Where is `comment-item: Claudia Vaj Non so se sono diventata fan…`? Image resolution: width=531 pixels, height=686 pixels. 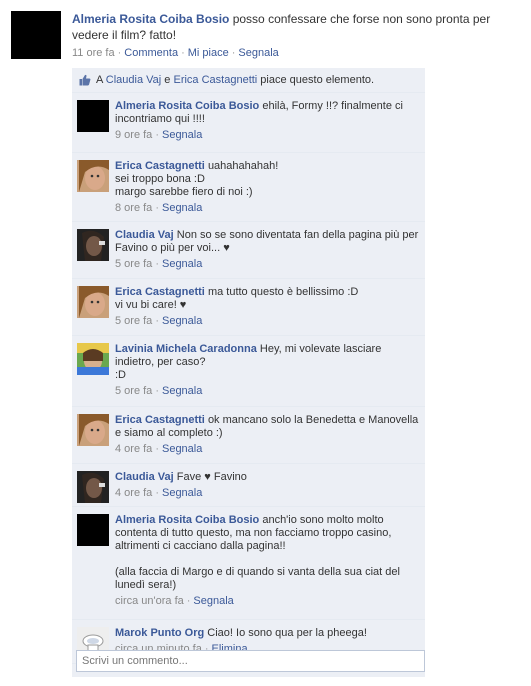 comment-item: Claudia Vaj Non so se sono diventata fan… is located at coordinates (248, 250).